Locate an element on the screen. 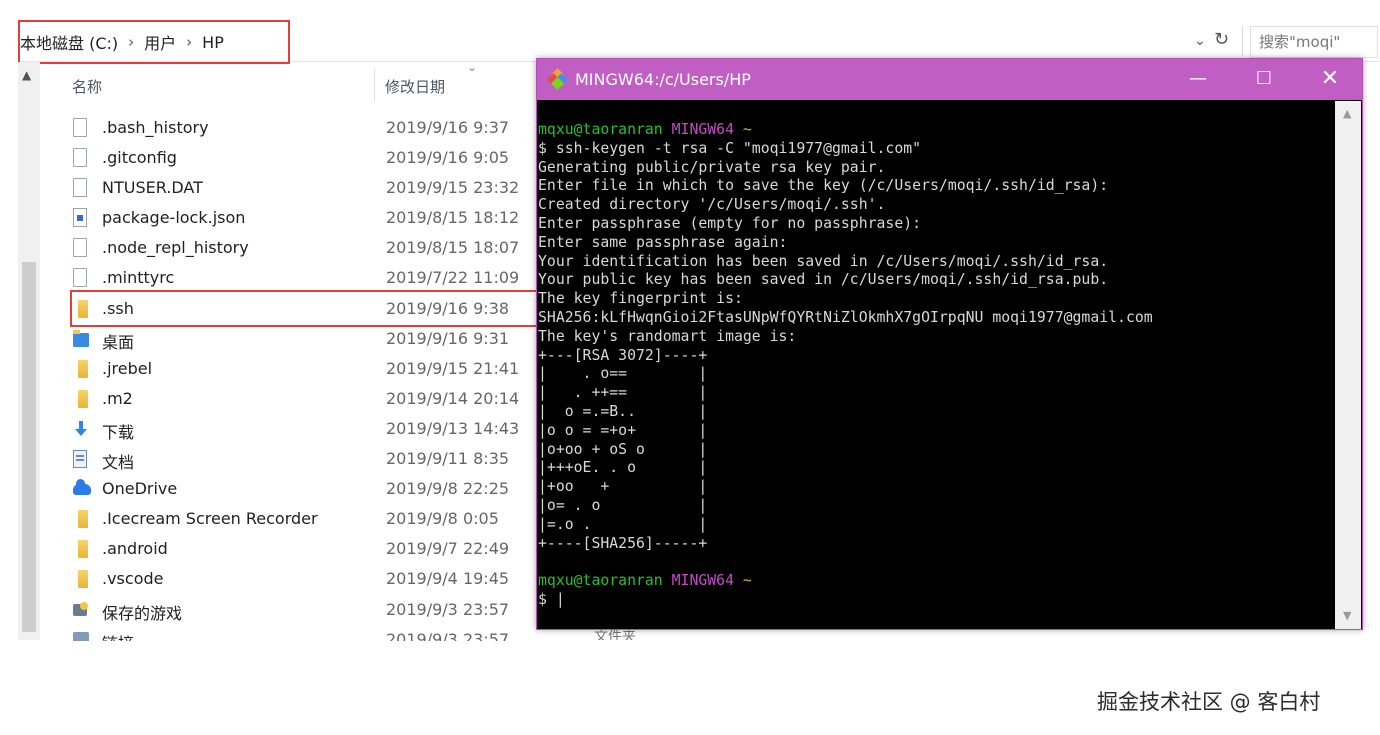  desktop-folder-icon is located at coordinates (81, 338).